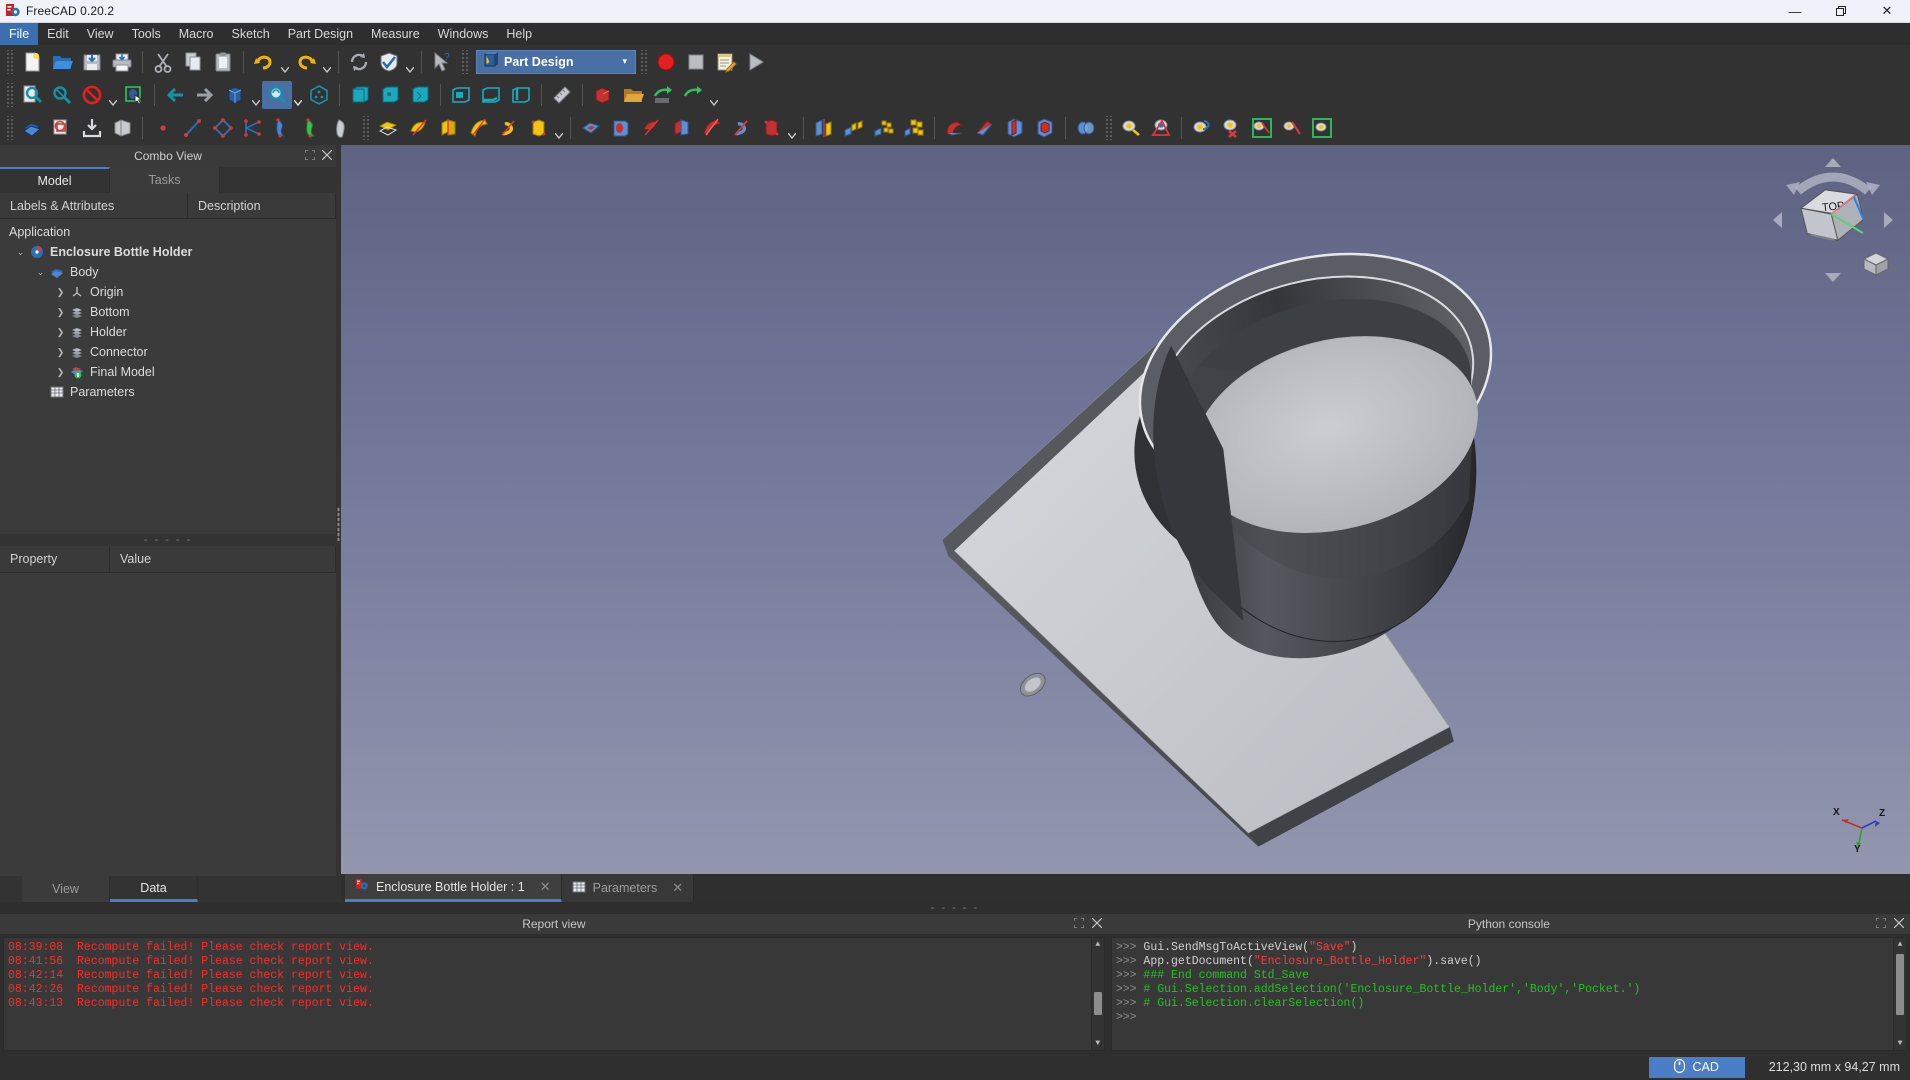 This screenshot has height=1080, width=1910. What do you see at coordinates (955, 128) in the screenshot?
I see `fillet-icon` at bounding box center [955, 128].